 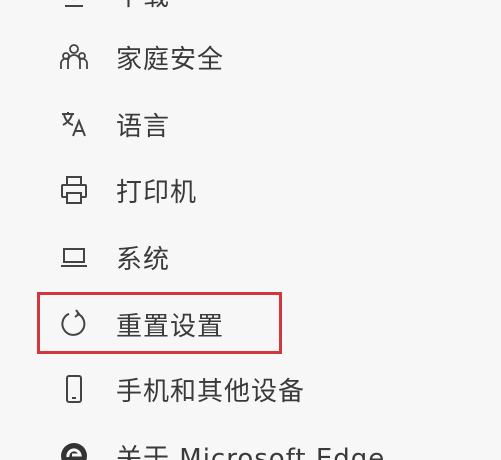 I want to click on language-icon, so click(x=74, y=124).